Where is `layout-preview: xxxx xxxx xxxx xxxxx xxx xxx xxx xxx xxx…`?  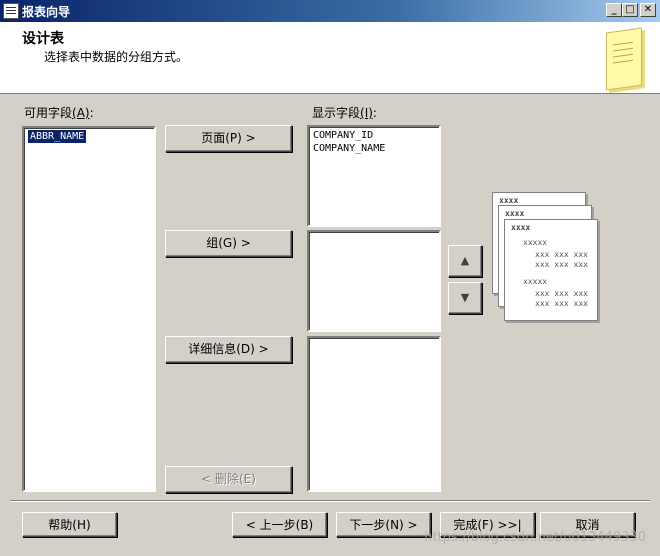 layout-preview: xxxx xxxx xxxx xxxxx xxx xxx xxx xxx xxx… is located at coordinates (552, 262).